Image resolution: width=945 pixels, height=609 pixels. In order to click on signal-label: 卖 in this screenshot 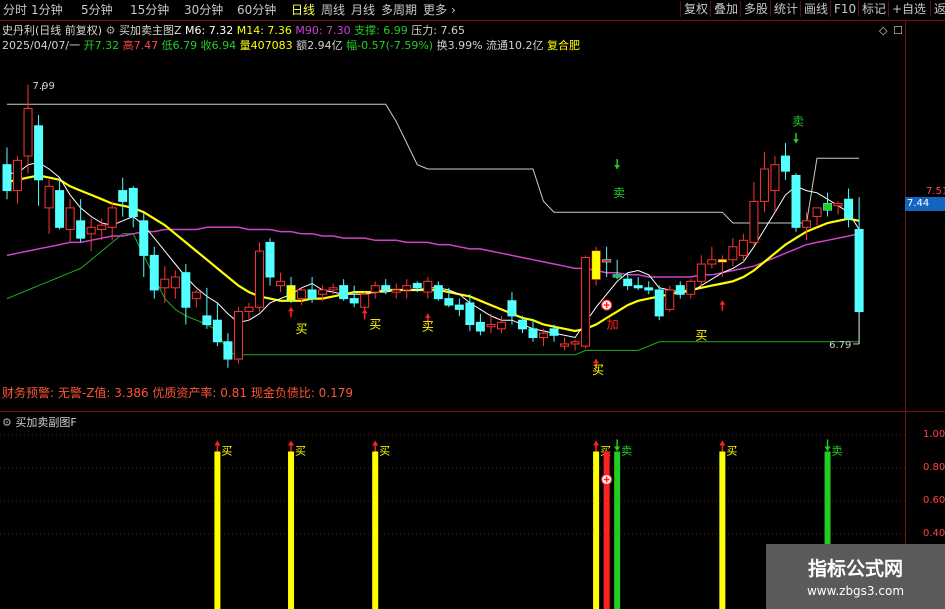, I will do `click(619, 193)`.